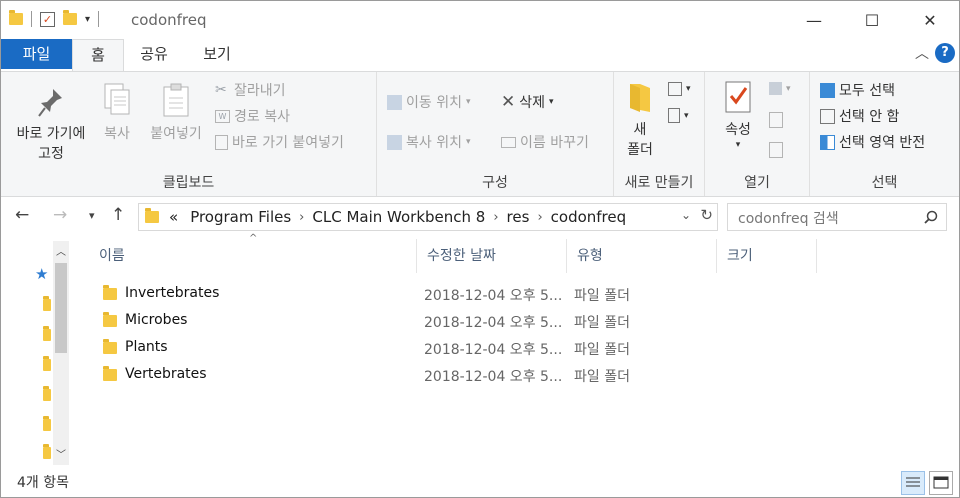  I want to click on new-folder-button: 새 폴더, so click(640, 120).